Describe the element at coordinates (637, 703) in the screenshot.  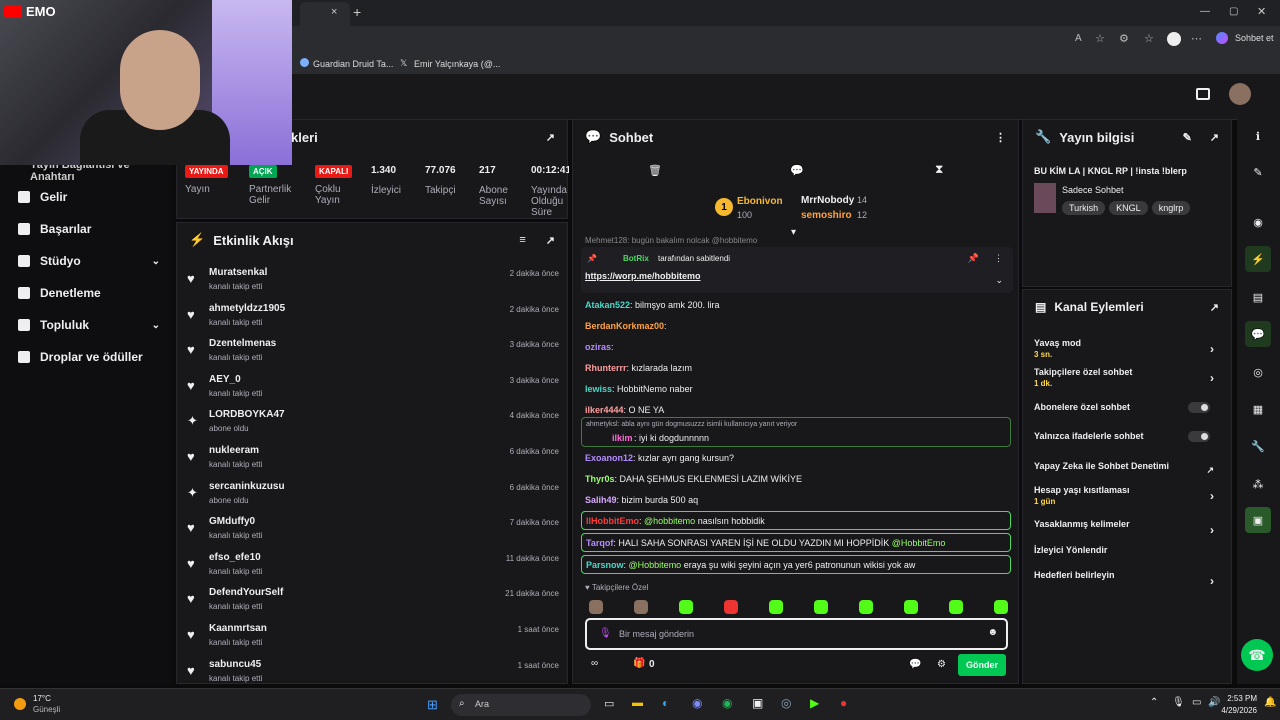
I see `file-explorer-icon: ▬` at that location.